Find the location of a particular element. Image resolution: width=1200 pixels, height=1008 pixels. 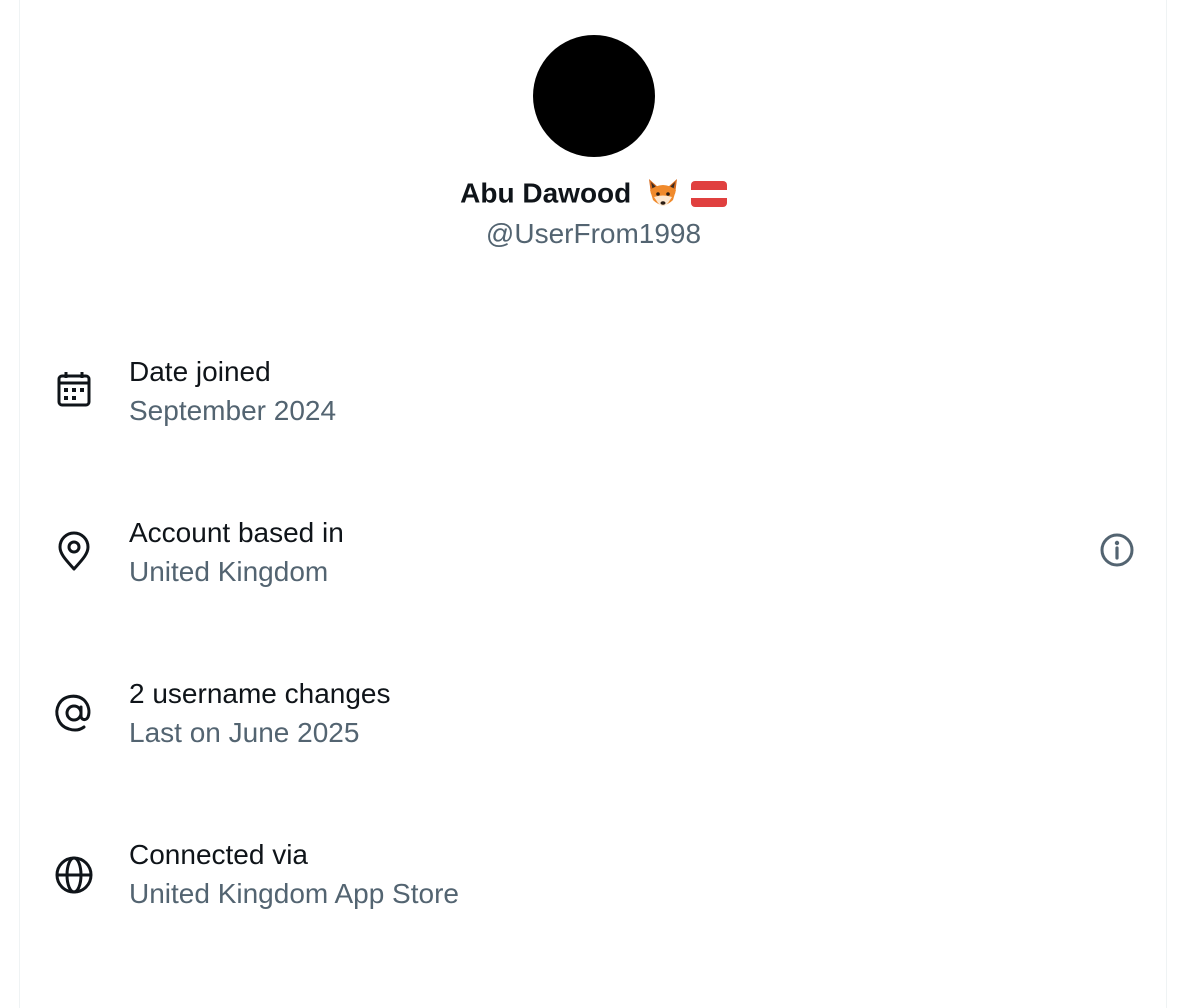

detail-label: Connected via is located at coordinates (219, 854).